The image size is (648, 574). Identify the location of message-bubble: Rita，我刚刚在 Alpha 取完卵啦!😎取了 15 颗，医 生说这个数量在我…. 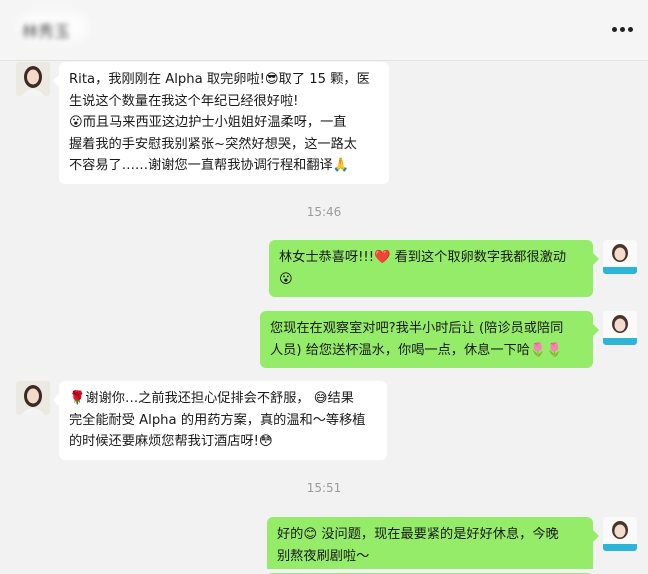
(221, 123).